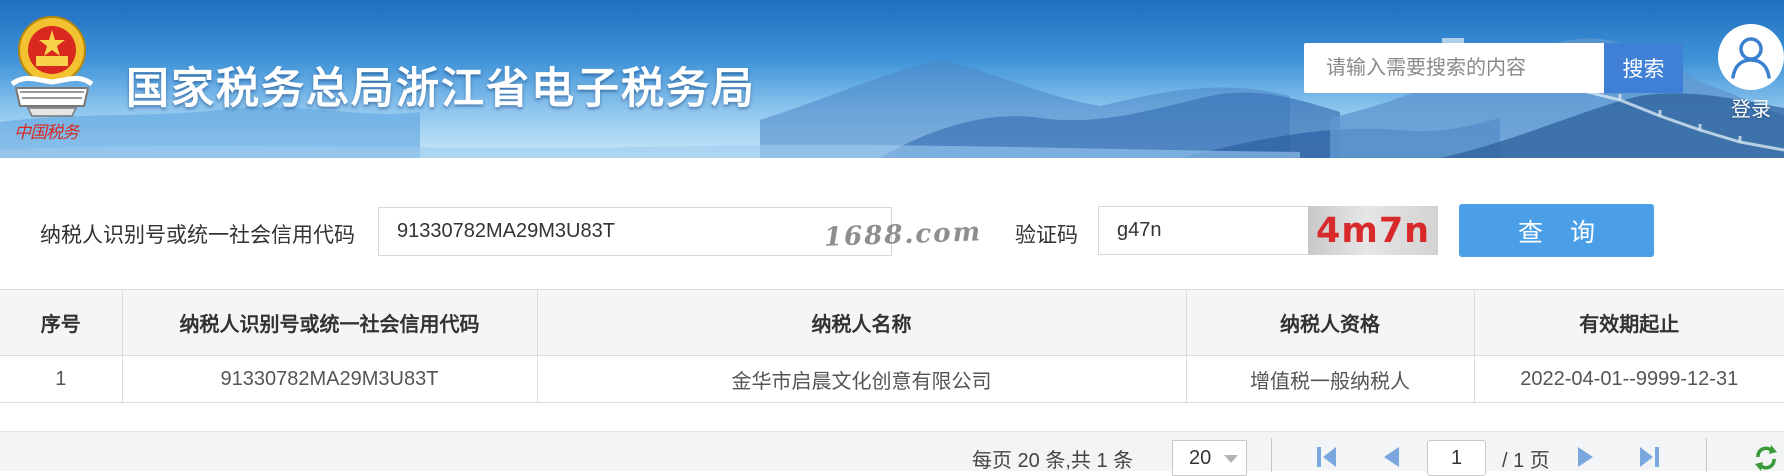 The image size is (1784, 476). I want to click on captcha-image-text: 4m7n, so click(1373, 231).